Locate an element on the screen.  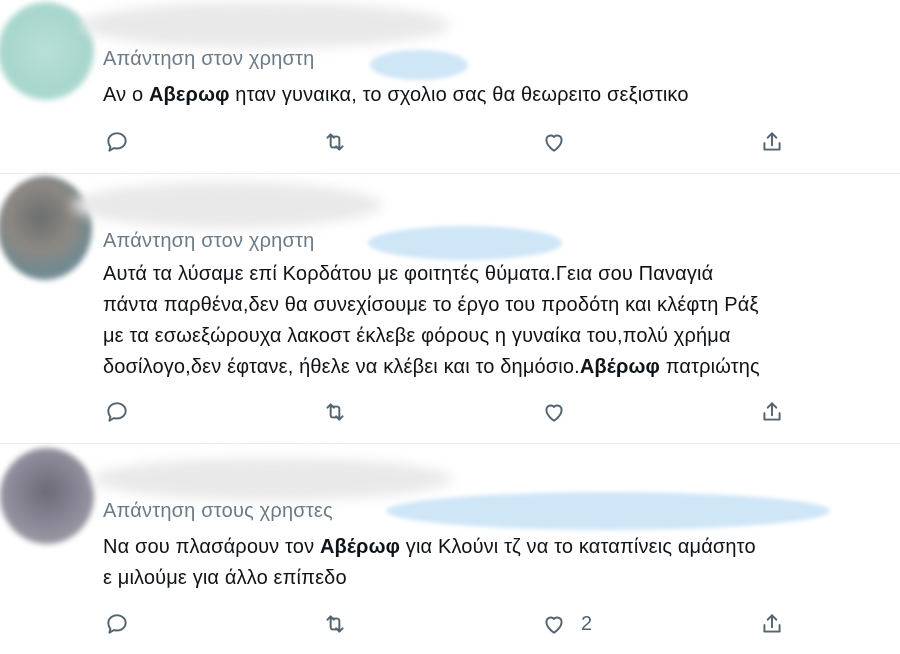
text-segment: Αν ο is located at coordinates (126, 95).